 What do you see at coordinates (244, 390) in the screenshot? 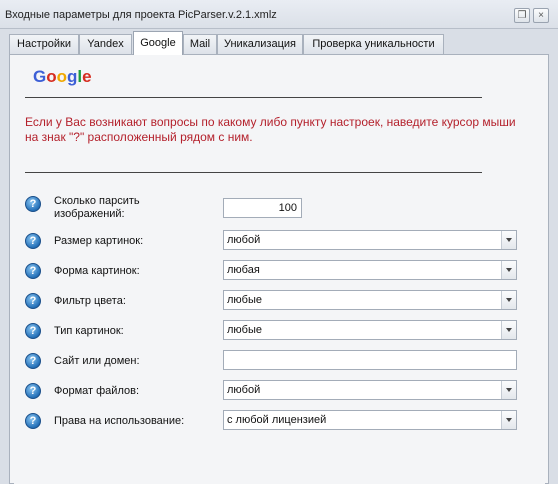
I see `file-format-value: любой` at bounding box center [244, 390].